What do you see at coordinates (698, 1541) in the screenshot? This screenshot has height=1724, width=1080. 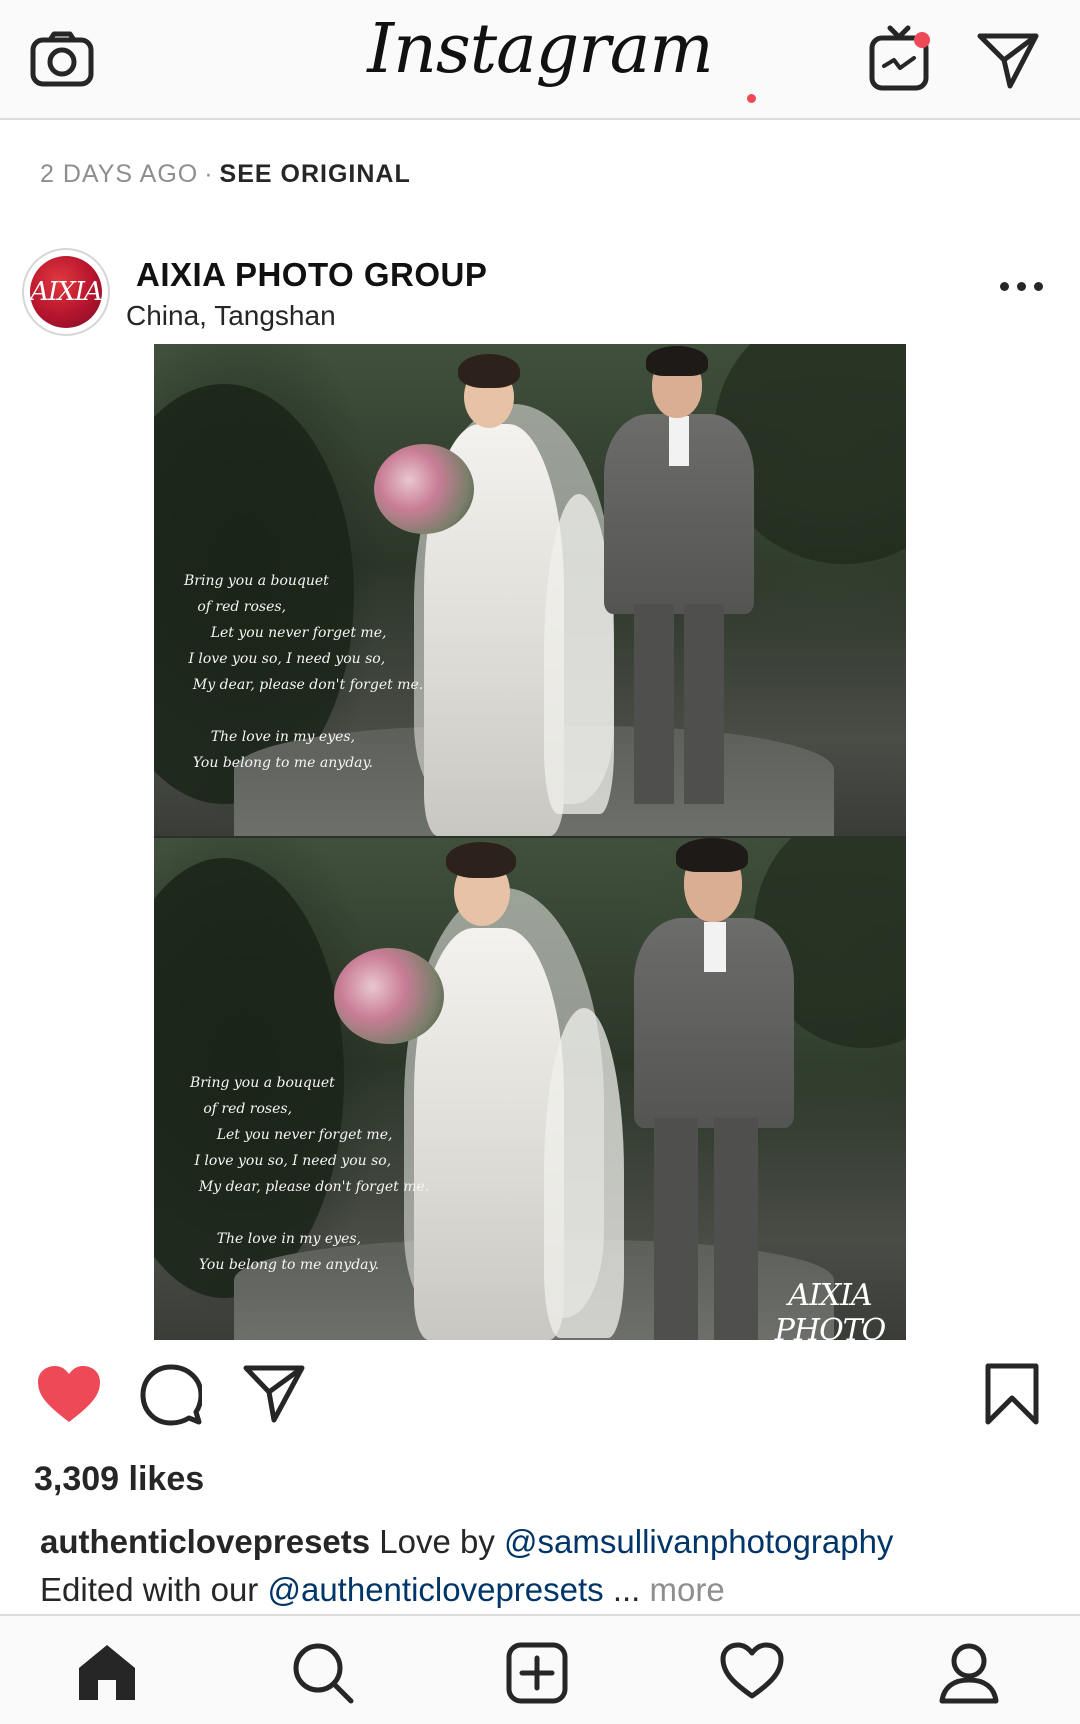 I see `caption-mention: @samsullivanphotography` at bounding box center [698, 1541].